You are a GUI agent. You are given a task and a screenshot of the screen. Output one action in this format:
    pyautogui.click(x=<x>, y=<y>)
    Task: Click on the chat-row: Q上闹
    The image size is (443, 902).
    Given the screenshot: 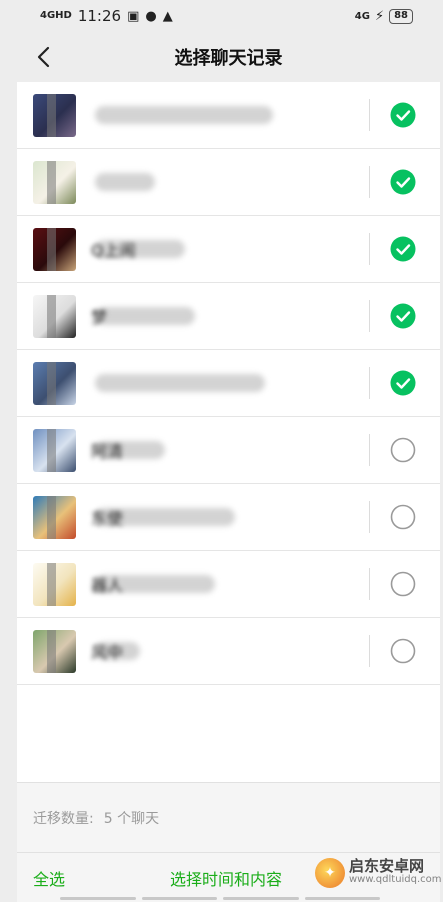 What is the action you would take?
    pyautogui.click(x=228, y=249)
    